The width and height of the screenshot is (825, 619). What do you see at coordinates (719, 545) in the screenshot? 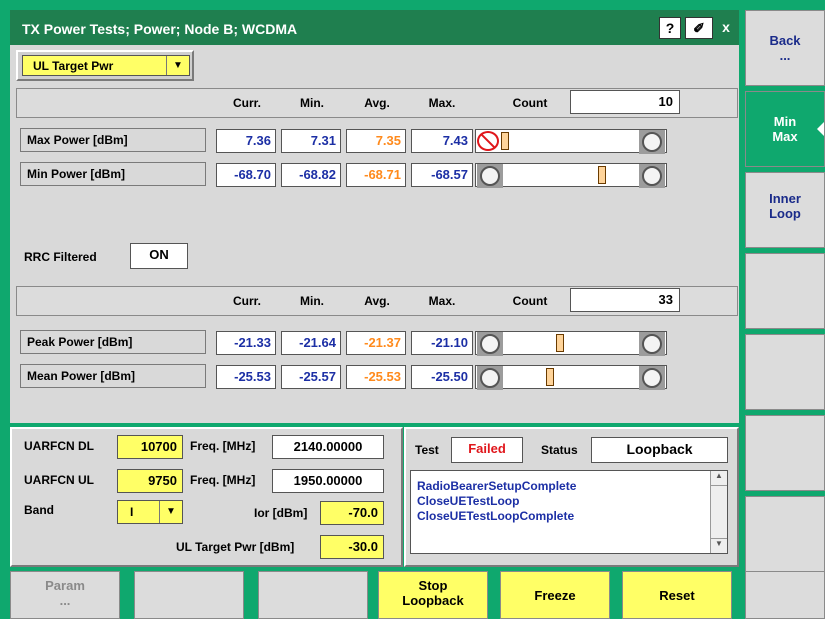
I see `scroll-down-icon: ▼` at bounding box center [719, 545].